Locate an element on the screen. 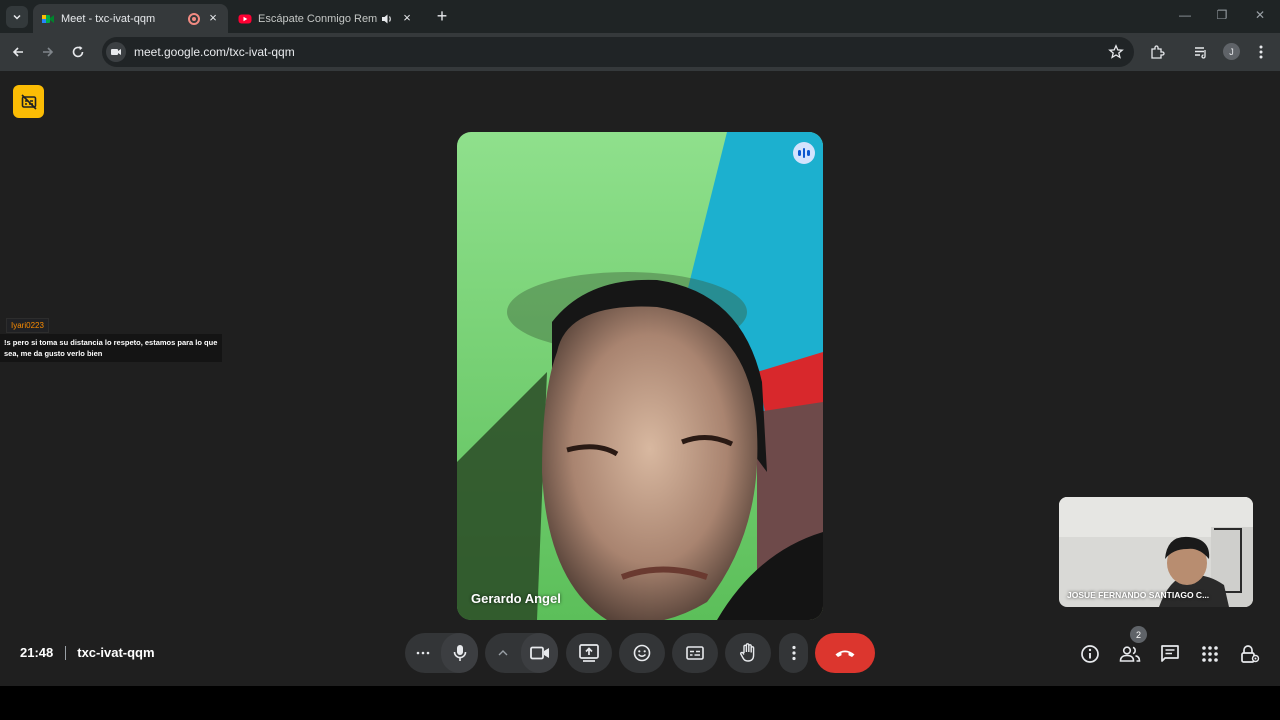 The image size is (1280, 720). youtube-favicon is located at coordinates (245, 18).